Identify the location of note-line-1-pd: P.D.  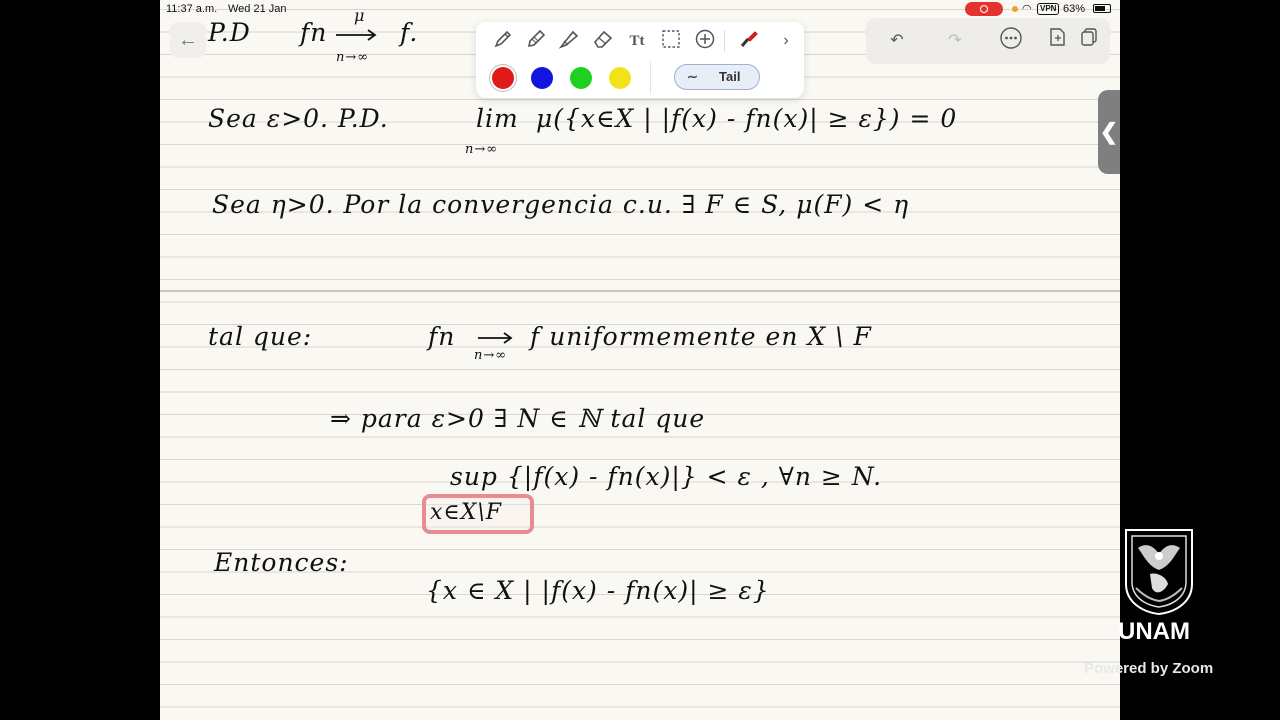
(229, 32).